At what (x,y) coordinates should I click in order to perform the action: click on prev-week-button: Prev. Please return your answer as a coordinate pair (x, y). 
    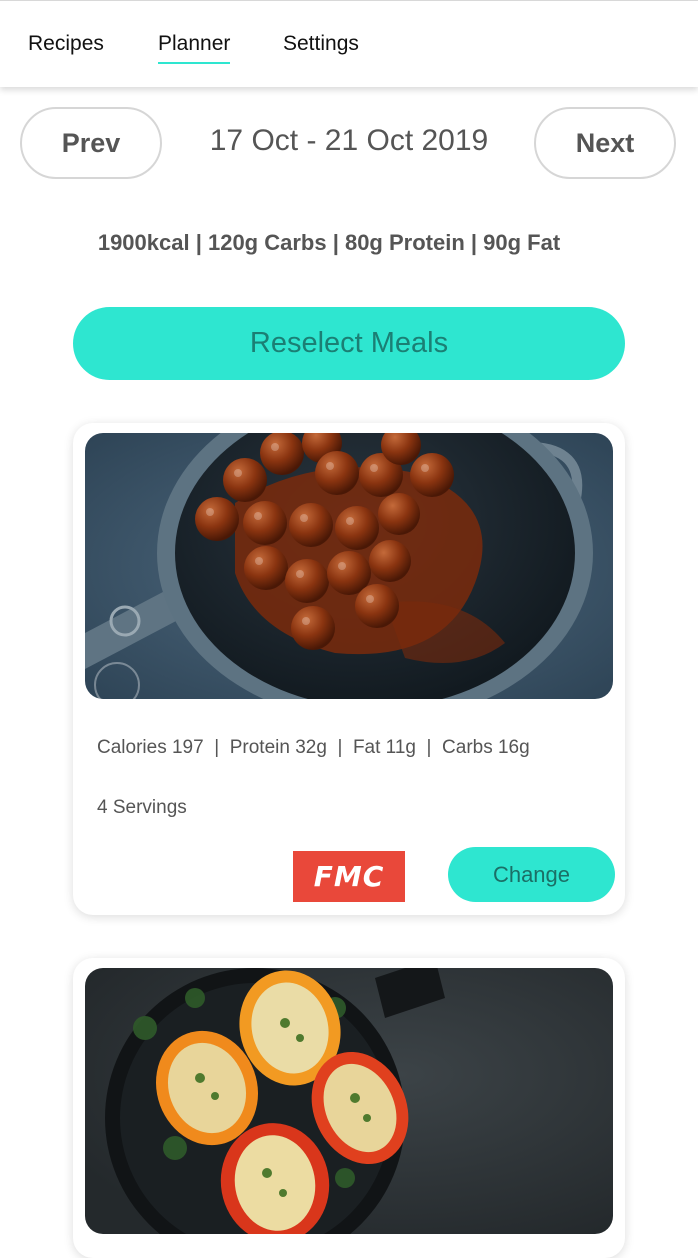
    Looking at the image, I should click on (91, 143).